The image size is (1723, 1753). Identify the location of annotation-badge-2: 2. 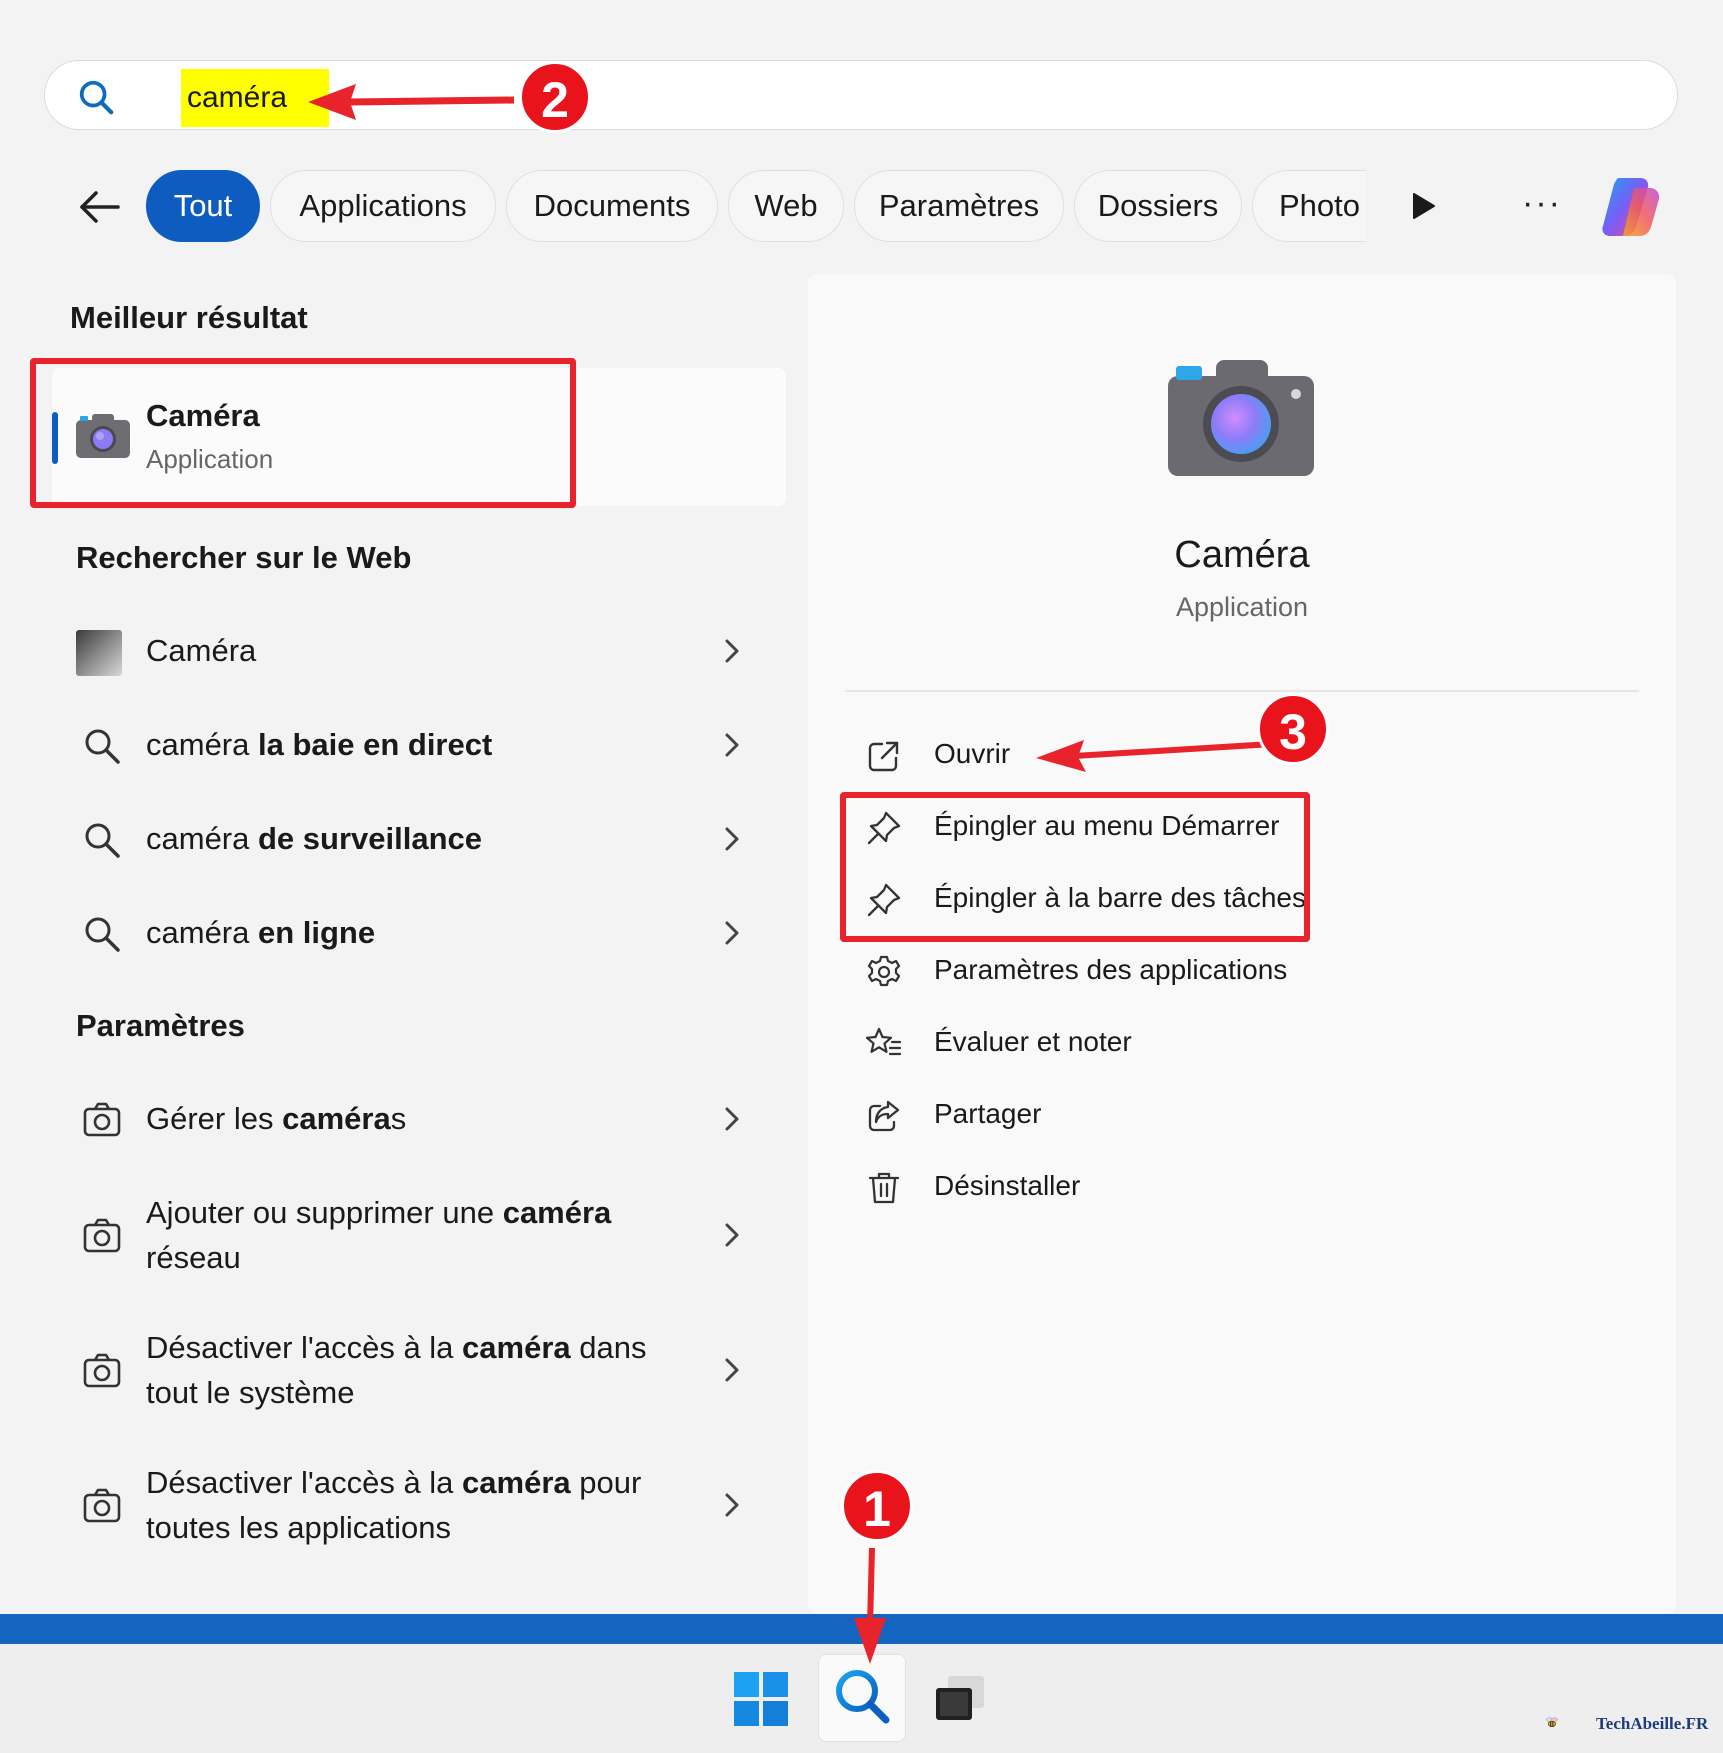
(555, 97).